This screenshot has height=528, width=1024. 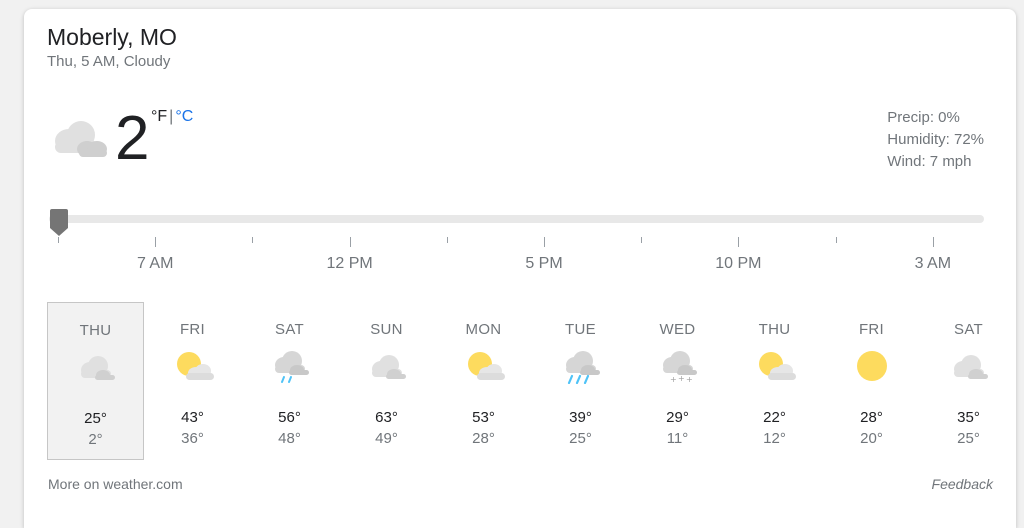 I want to click on forecast-day-4: MON 53° 28°, so click(x=483, y=381).